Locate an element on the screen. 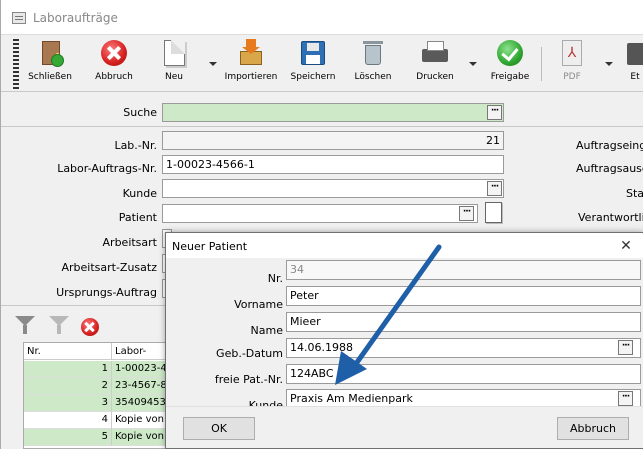 The height and width of the screenshot is (449, 643). pdf-button: ⅄ PDF is located at coordinates (572, 64).